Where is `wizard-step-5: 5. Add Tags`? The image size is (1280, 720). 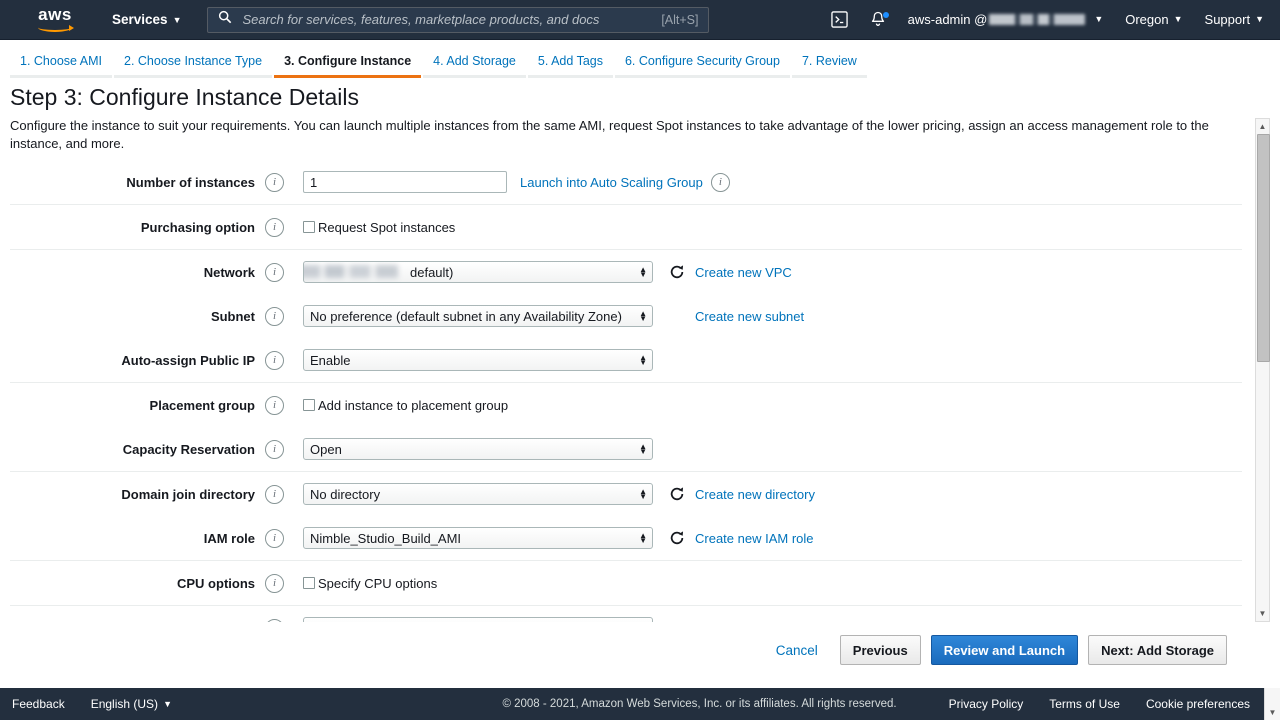 wizard-step-5: 5. Add Tags is located at coordinates (570, 66).